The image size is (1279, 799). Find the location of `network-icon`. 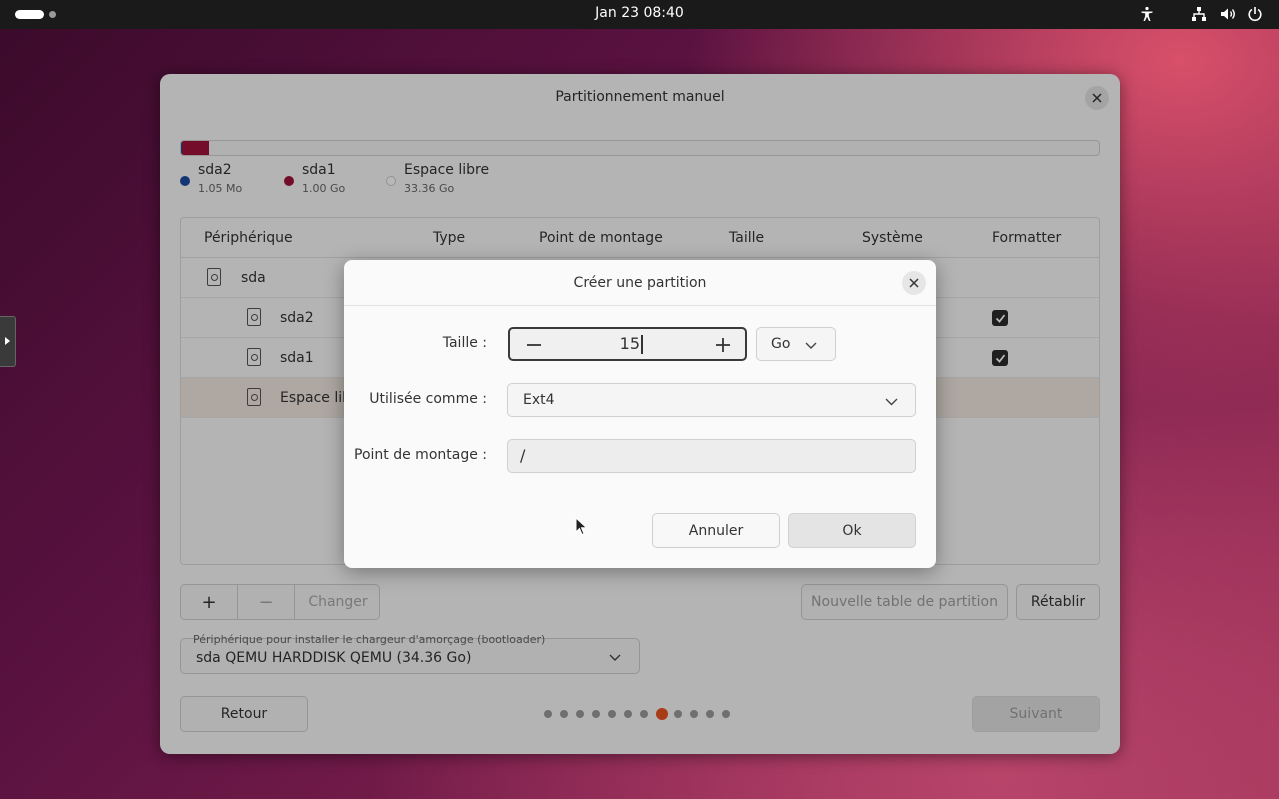

network-icon is located at coordinates (1199, 14).